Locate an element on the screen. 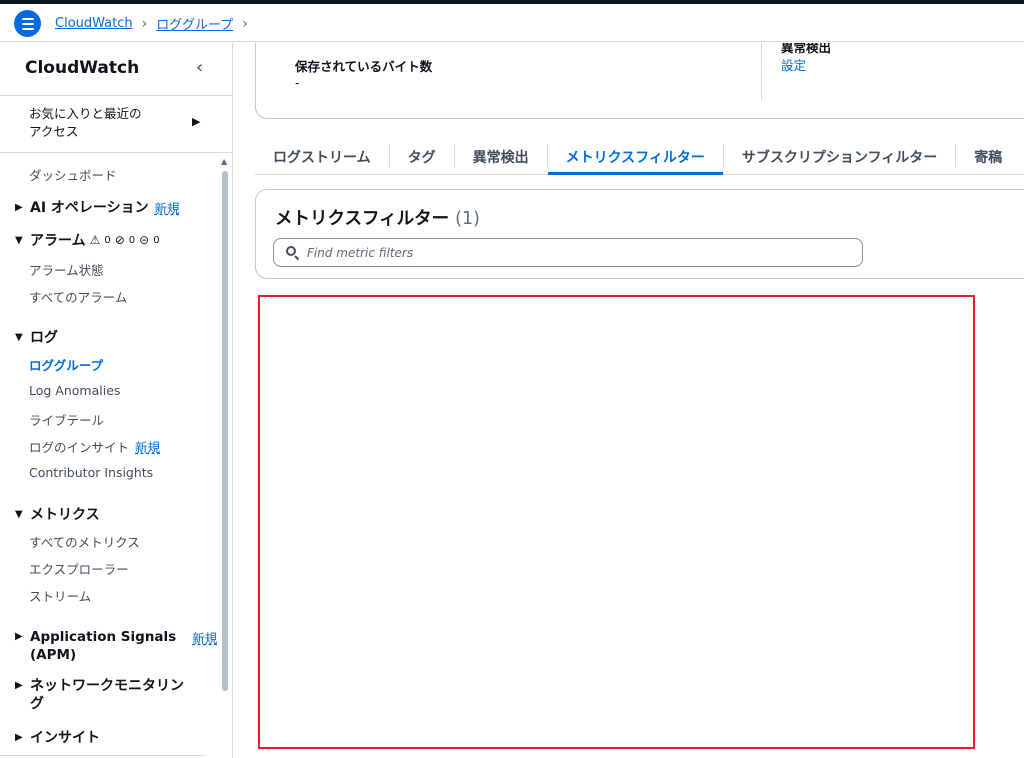 This screenshot has height=758, width=1024. breadcrumb: CloudWatch › ロググループ › is located at coordinates (156, 24).